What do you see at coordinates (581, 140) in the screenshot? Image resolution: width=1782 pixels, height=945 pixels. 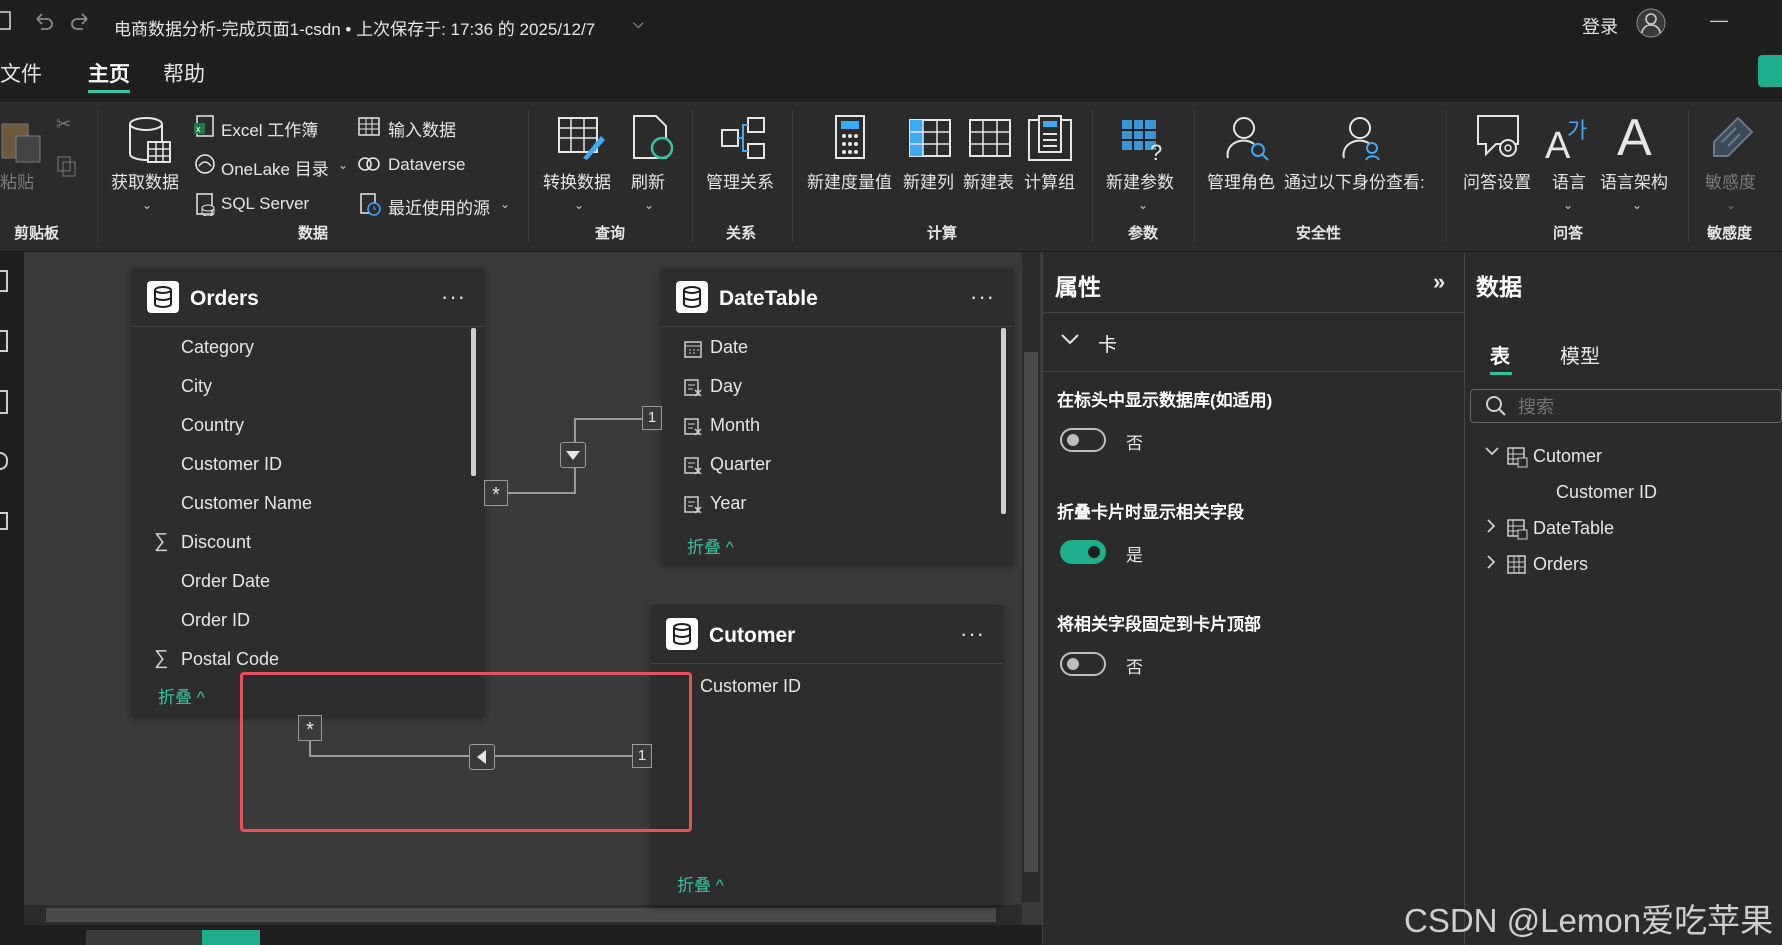 I see `transform-data-icon` at bounding box center [581, 140].